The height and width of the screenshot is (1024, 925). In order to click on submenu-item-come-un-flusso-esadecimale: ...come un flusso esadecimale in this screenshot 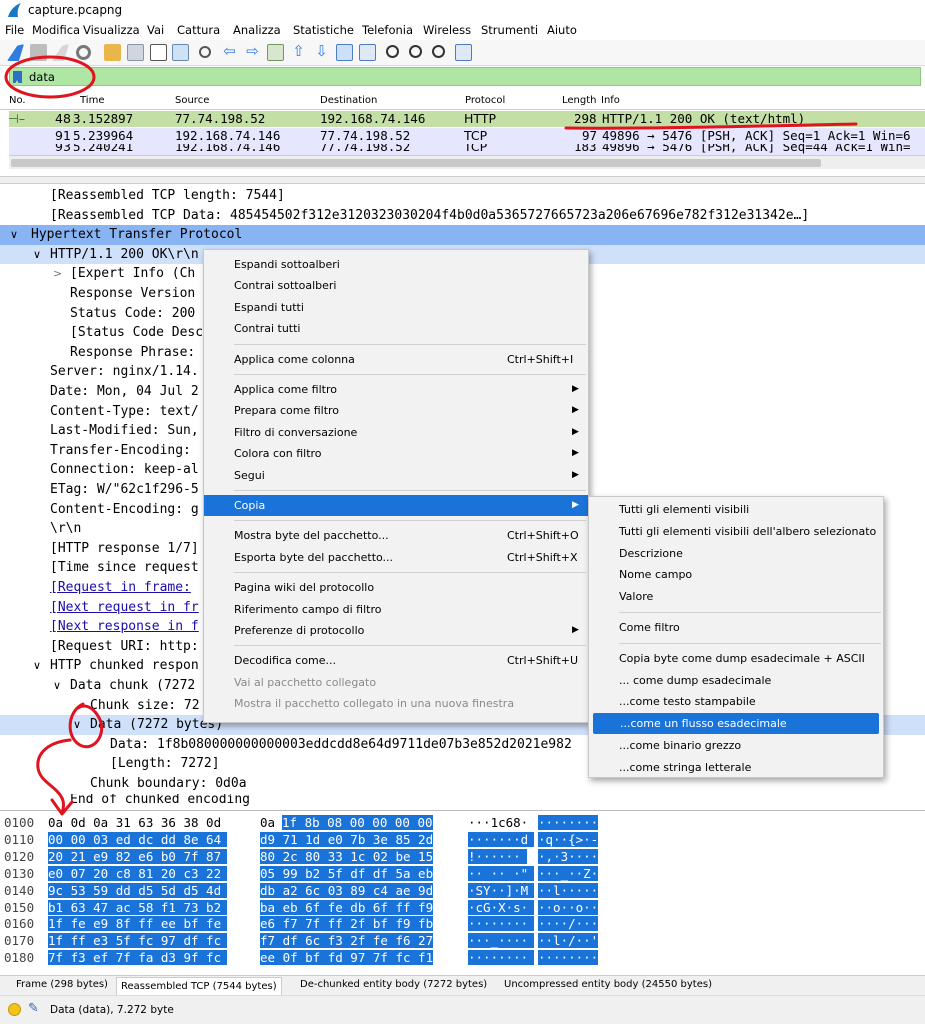, I will do `click(736, 724)`.